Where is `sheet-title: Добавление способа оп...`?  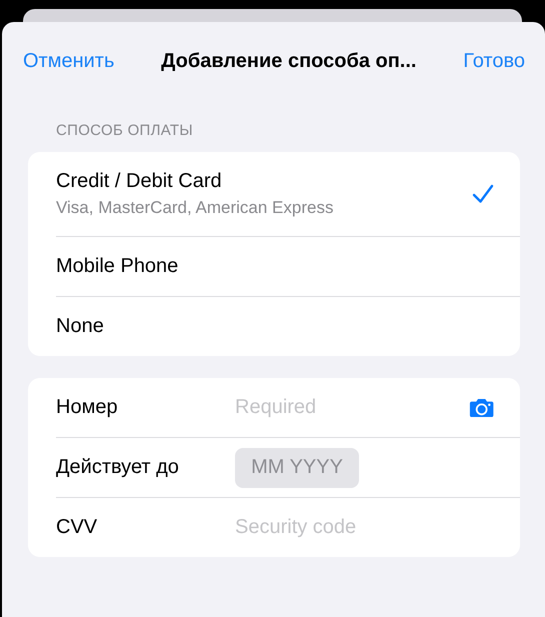 sheet-title: Добавление способа оп... is located at coordinates (288, 61).